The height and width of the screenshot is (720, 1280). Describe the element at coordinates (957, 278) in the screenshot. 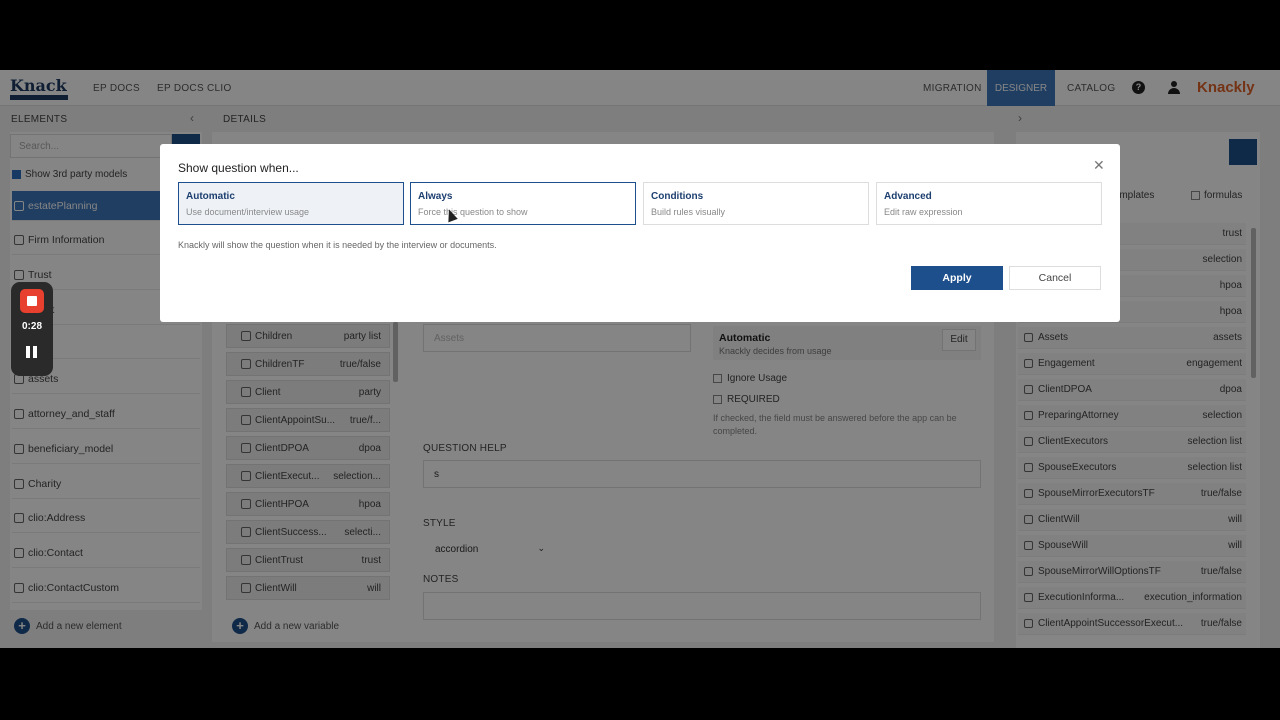

I see `apply-button: Apply` at that location.